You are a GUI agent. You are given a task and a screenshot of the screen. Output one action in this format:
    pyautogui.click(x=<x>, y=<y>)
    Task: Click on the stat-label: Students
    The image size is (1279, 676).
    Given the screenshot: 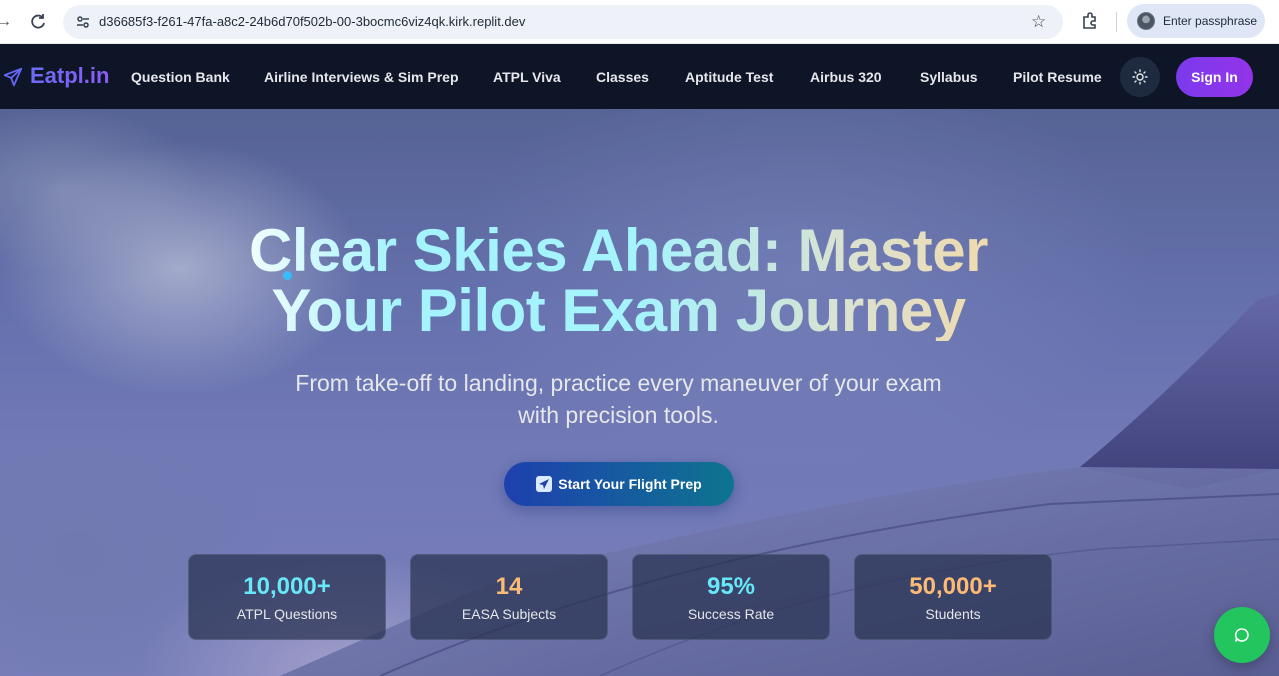 What is the action you would take?
    pyautogui.click(x=953, y=614)
    